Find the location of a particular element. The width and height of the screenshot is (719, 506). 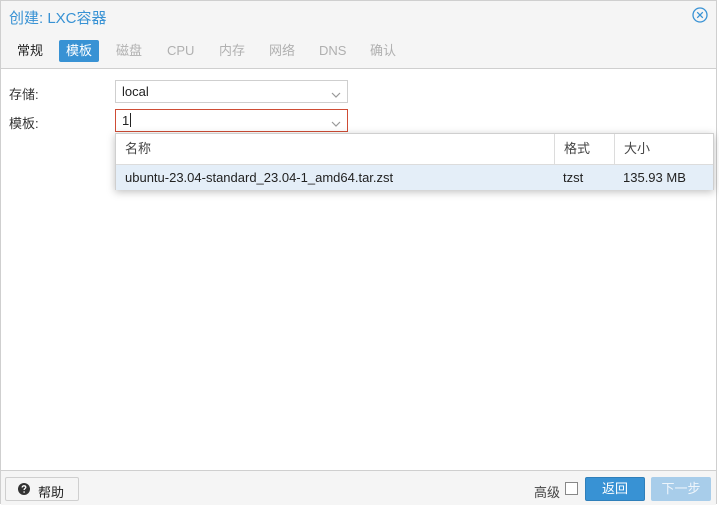

tab-template: 模板 is located at coordinates (79, 51).